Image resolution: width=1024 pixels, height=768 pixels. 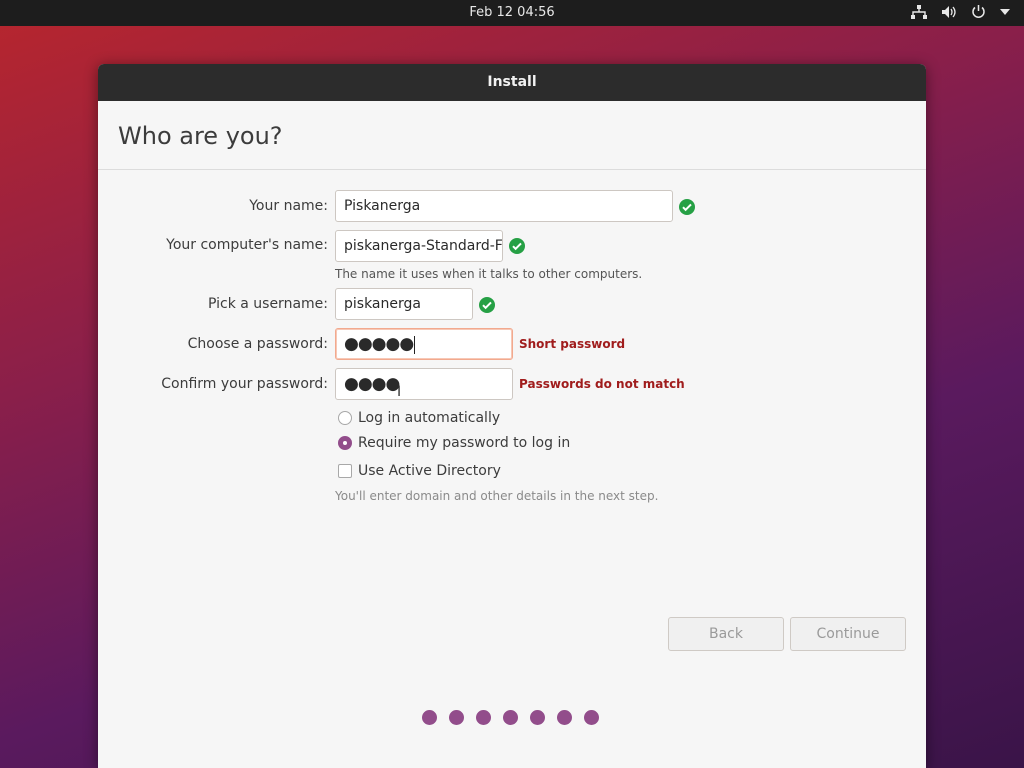 I want to click on name-label: Your name:, so click(x=288, y=206).